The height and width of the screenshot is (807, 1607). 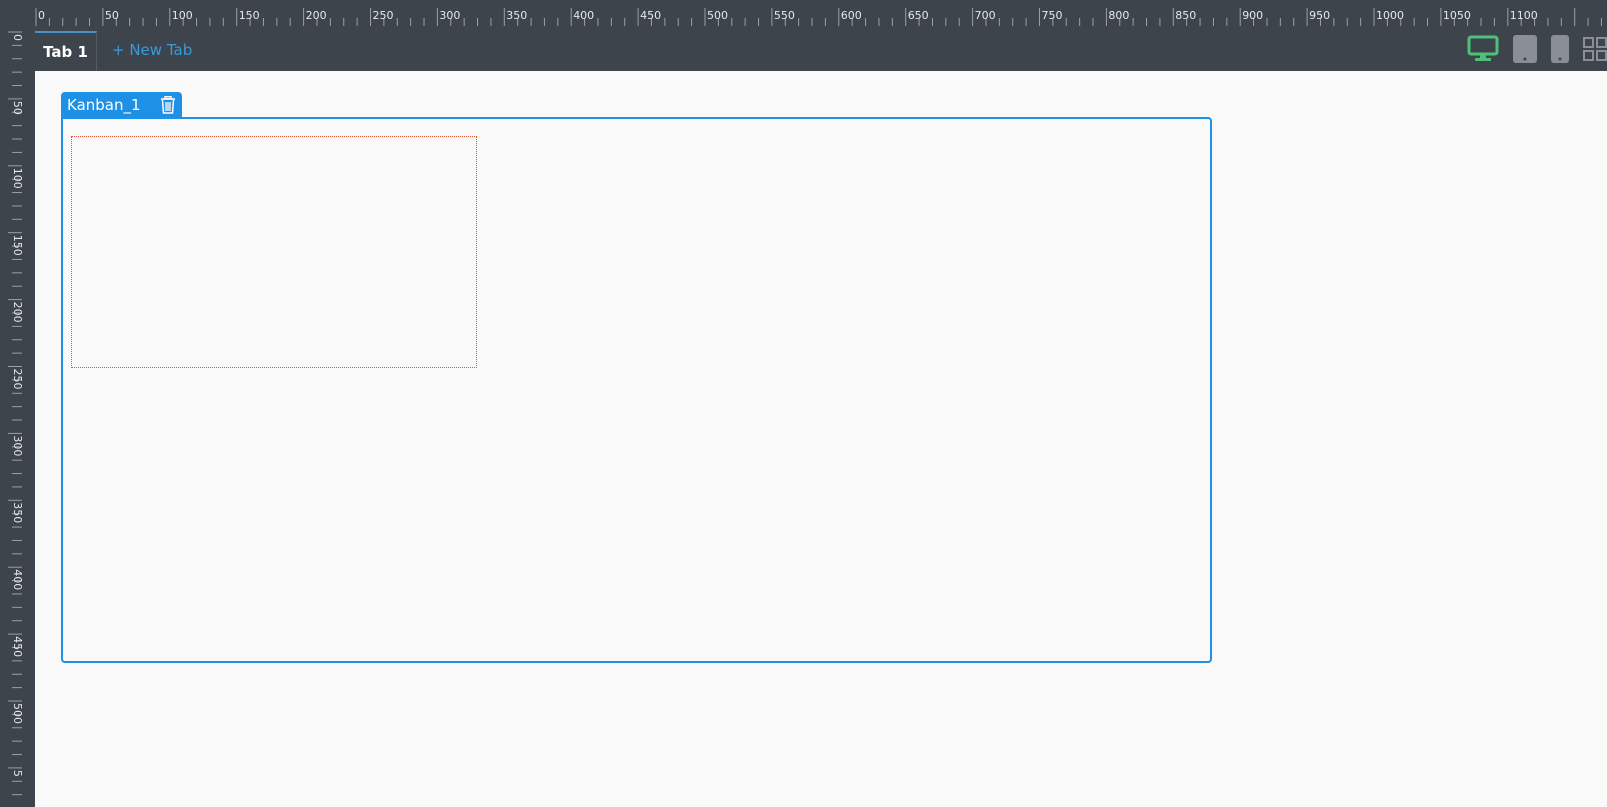 What do you see at coordinates (918, 15) in the screenshot?
I see `ruler-label: 650` at bounding box center [918, 15].